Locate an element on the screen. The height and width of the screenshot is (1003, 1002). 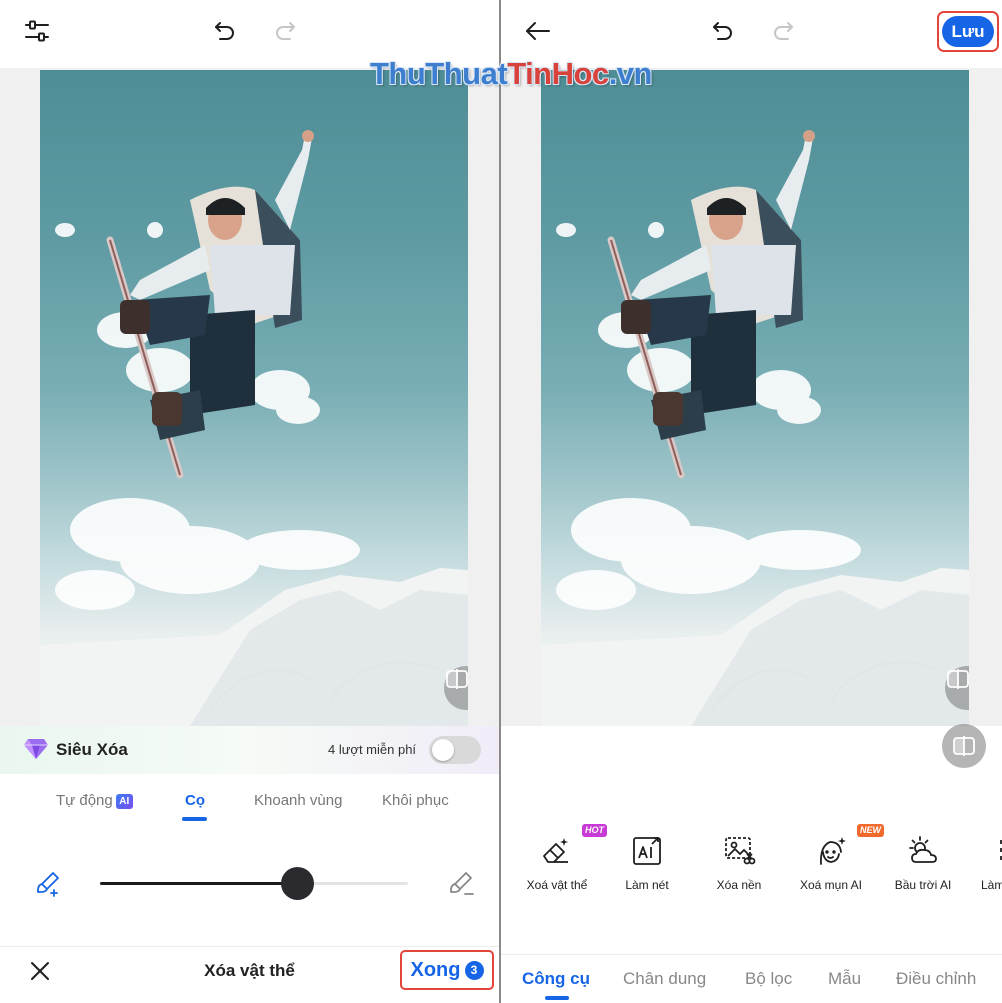
background-remove-icon is located at coordinates (740, 851).